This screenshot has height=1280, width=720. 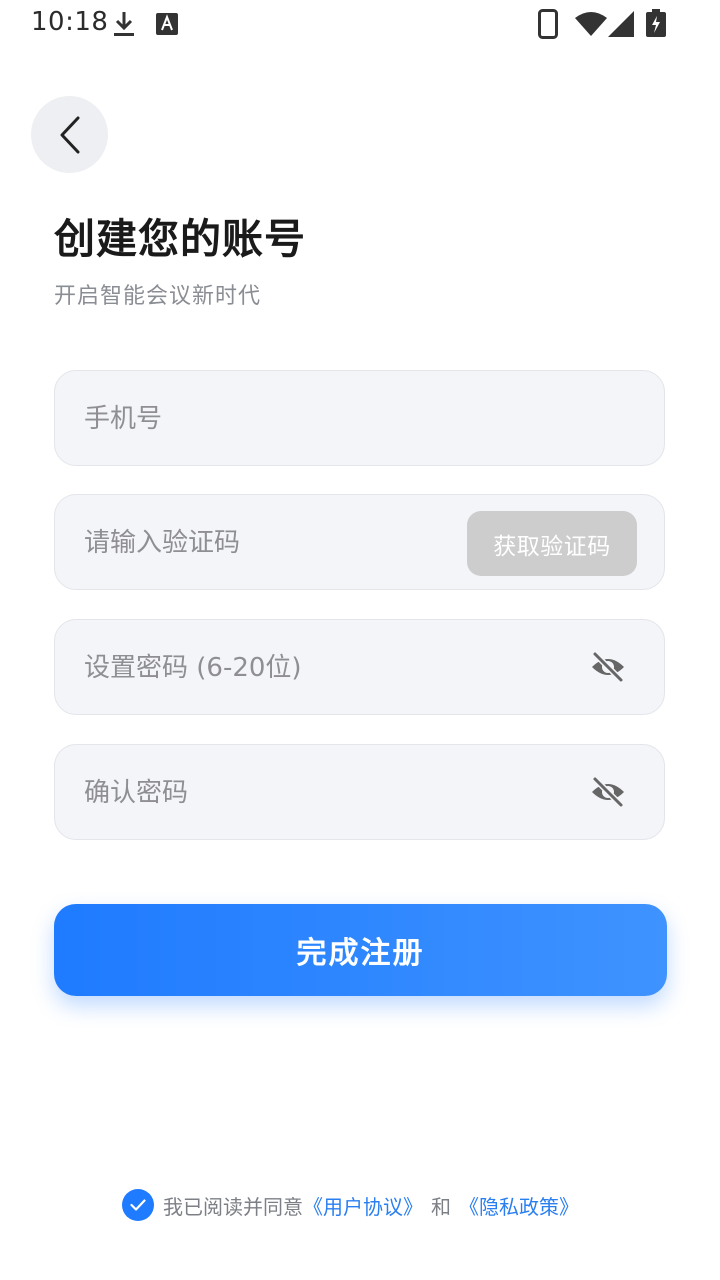 What do you see at coordinates (363, 1205) in the screenshot?
I see `user-agreement-link: 《用户协议》` at bounding box center [363, 1205].